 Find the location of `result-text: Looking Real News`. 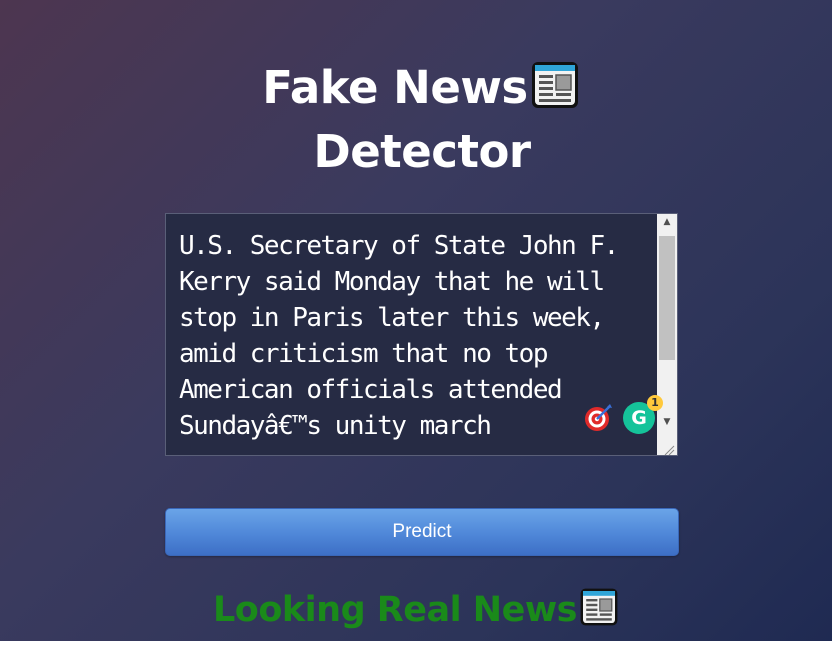

result-text: Looking Real News is located at coordinates (395, 610).